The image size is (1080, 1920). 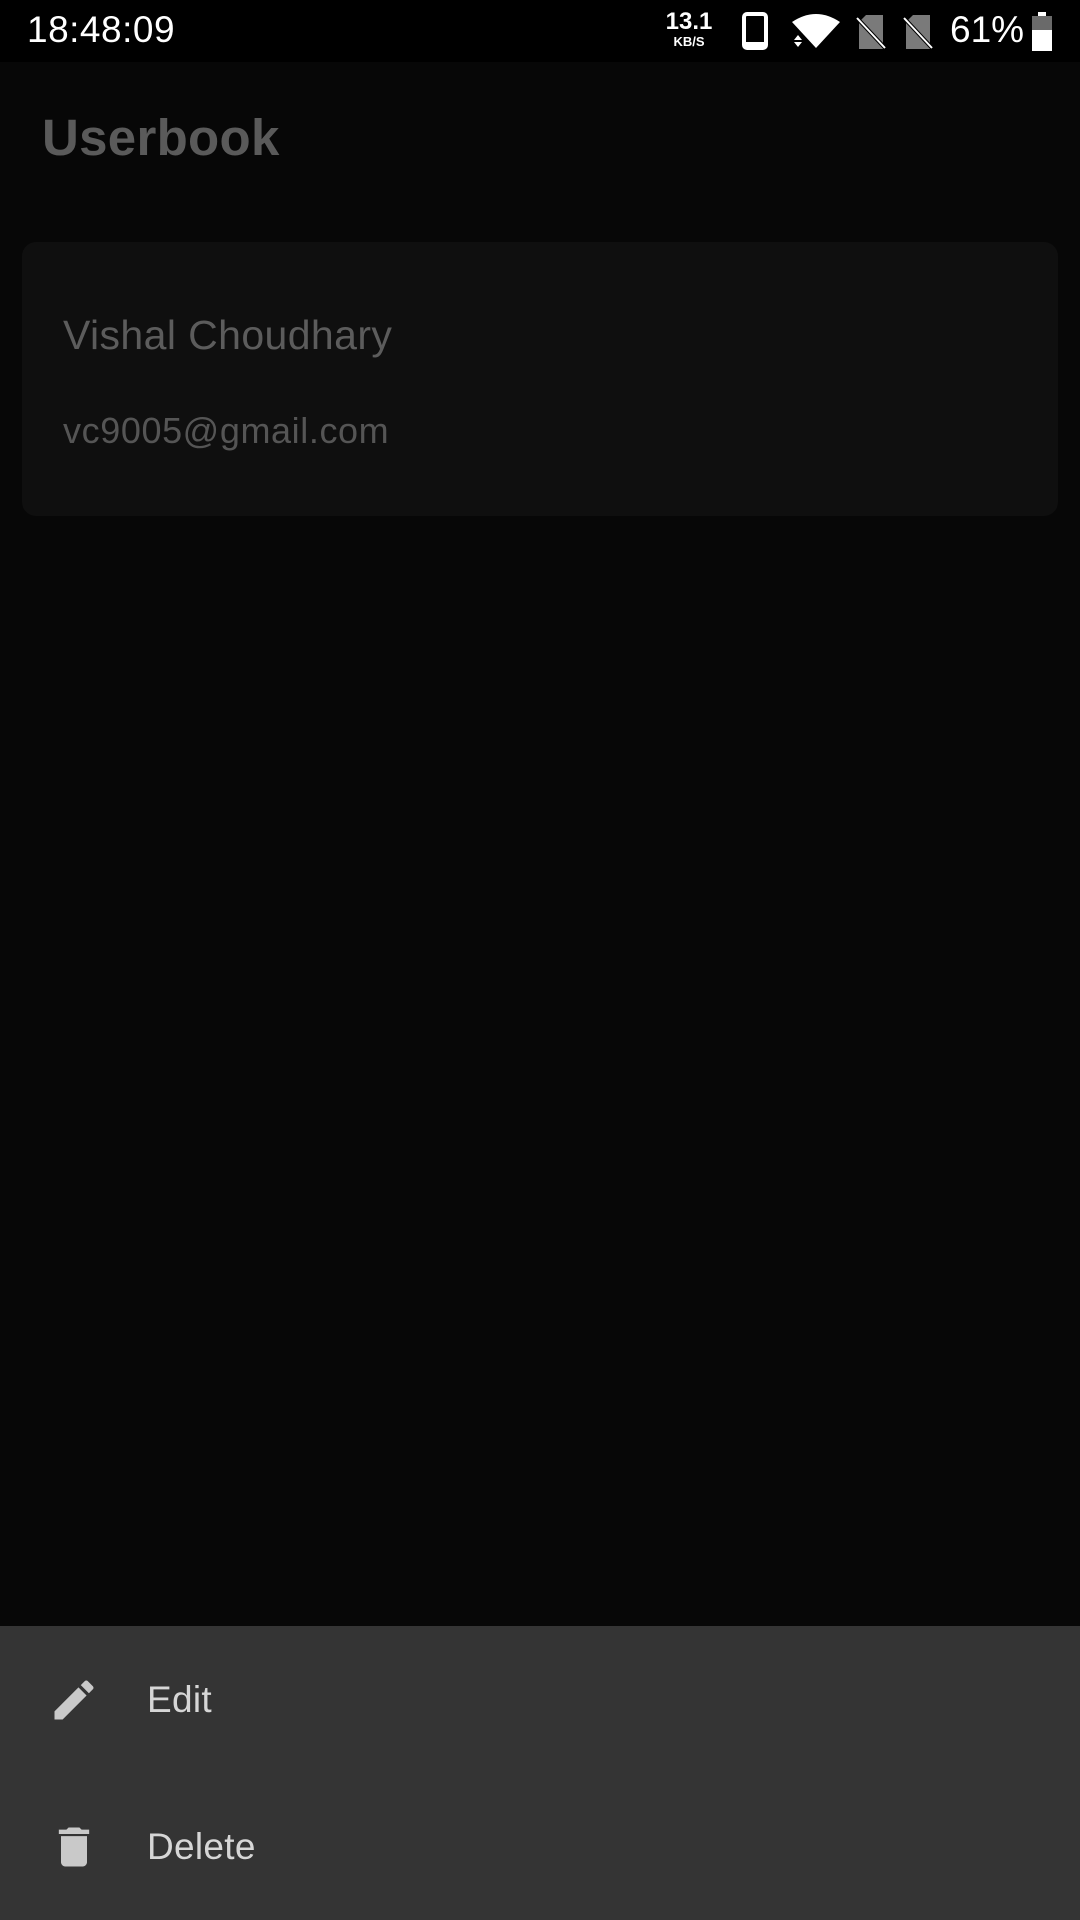 I want to click on app-title: Userbook, so click(x=161, y=137).